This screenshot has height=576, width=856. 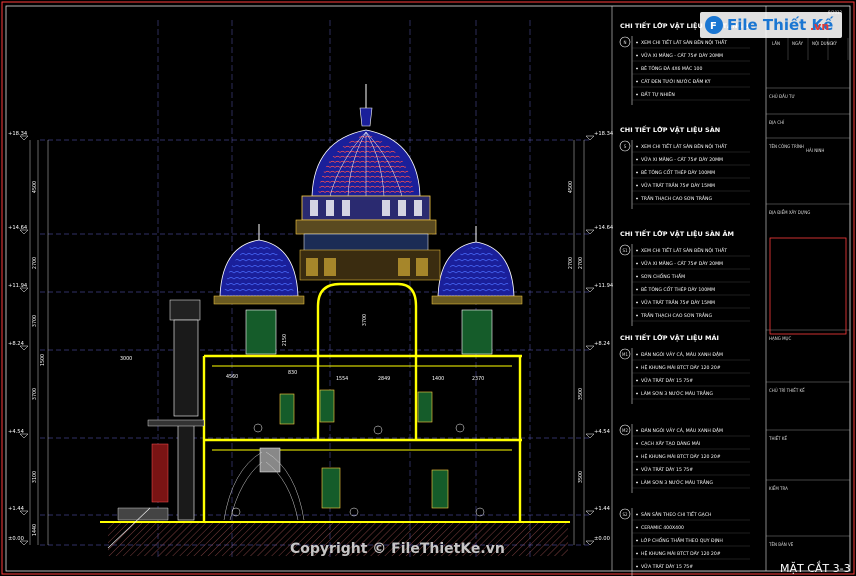 What do you see at coordinates (787, 390) in the screenshot?
I see `titleblock-row-label: CHỦ TRÌ THIẾT KẾ` at bounding box center [787, 390].